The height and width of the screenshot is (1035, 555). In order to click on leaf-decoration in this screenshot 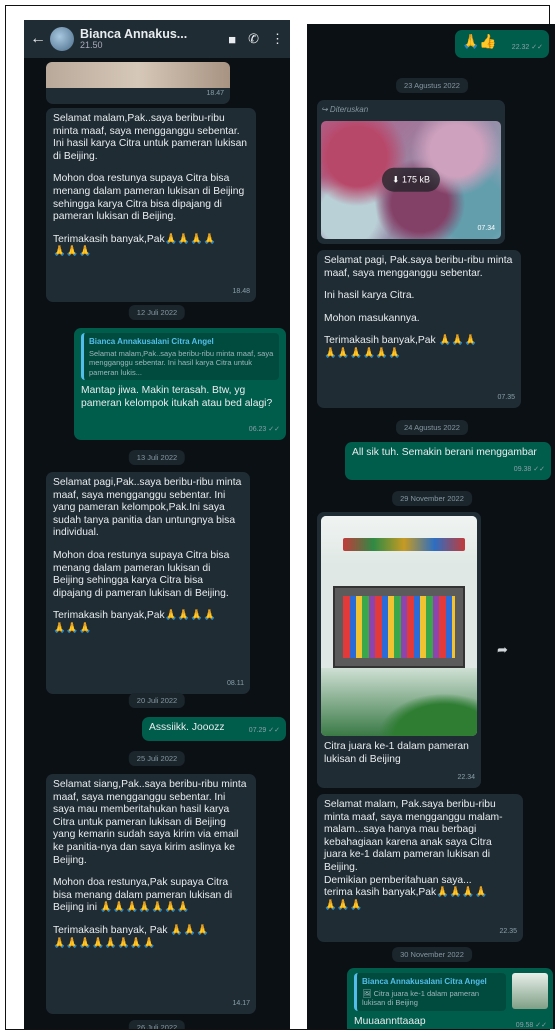, I will do `click(422, 711)`.